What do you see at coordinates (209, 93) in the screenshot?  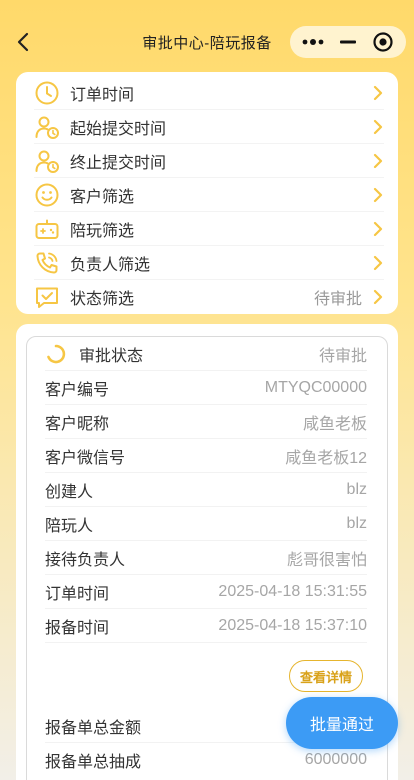 I see `filter-order-time: 订单时间` at bounding box center [209, 93].